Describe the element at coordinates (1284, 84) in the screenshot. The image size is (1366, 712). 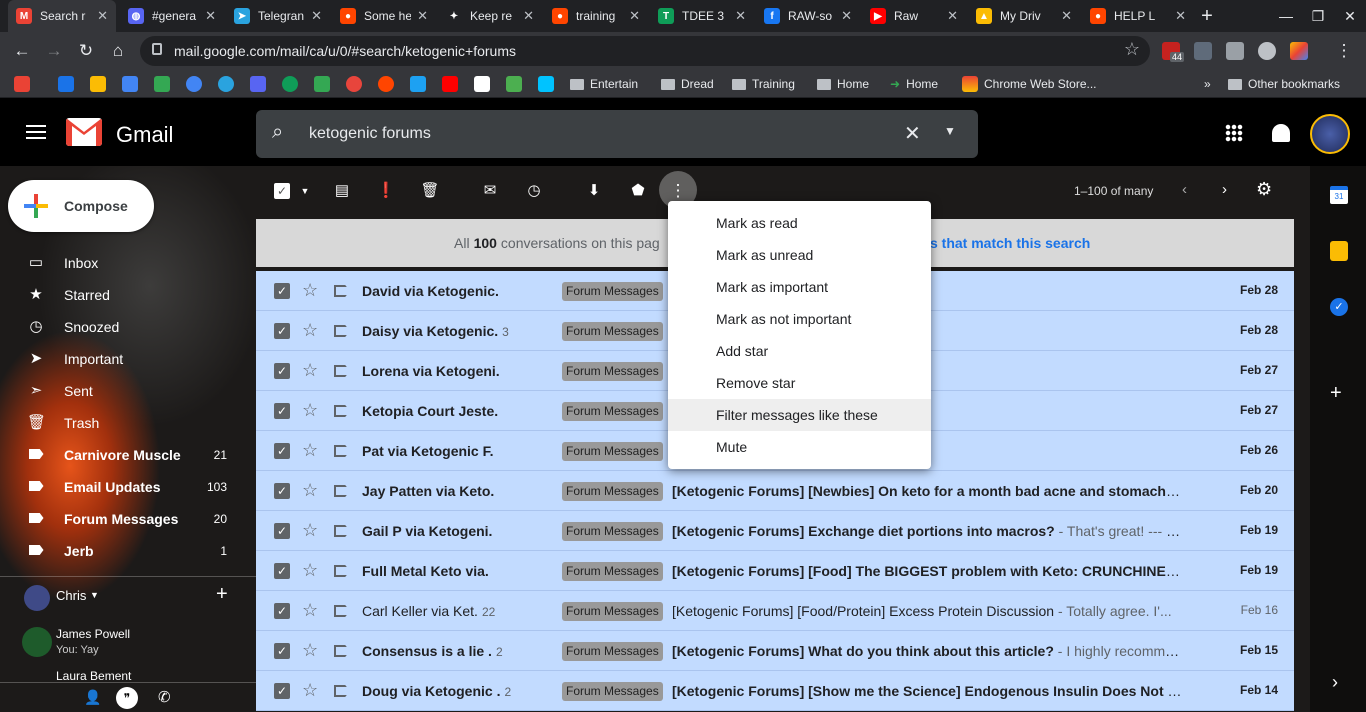
I see `bookmark-folder-other: Other bookmarks` at that location.